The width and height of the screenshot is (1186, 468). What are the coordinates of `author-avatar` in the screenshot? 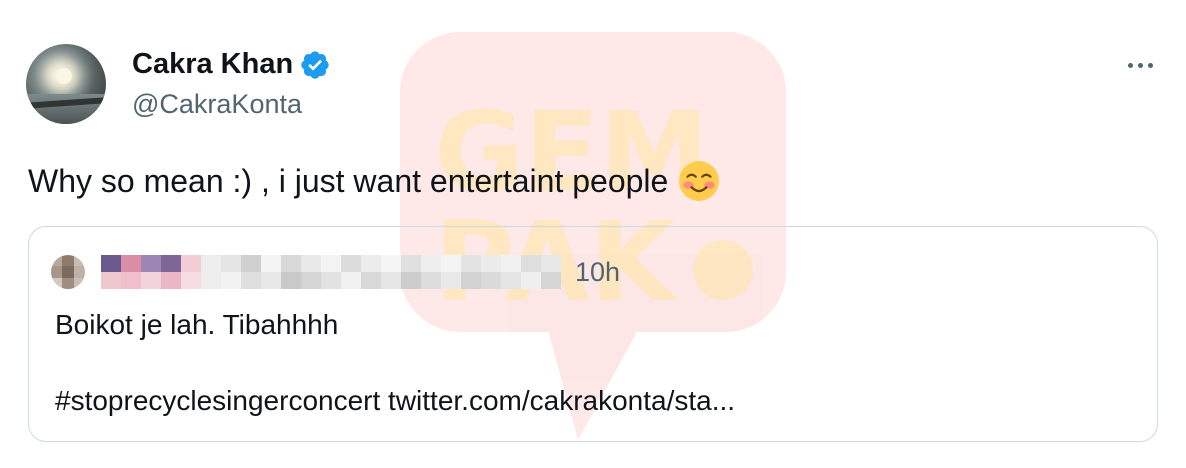 It's located at (66, 84).